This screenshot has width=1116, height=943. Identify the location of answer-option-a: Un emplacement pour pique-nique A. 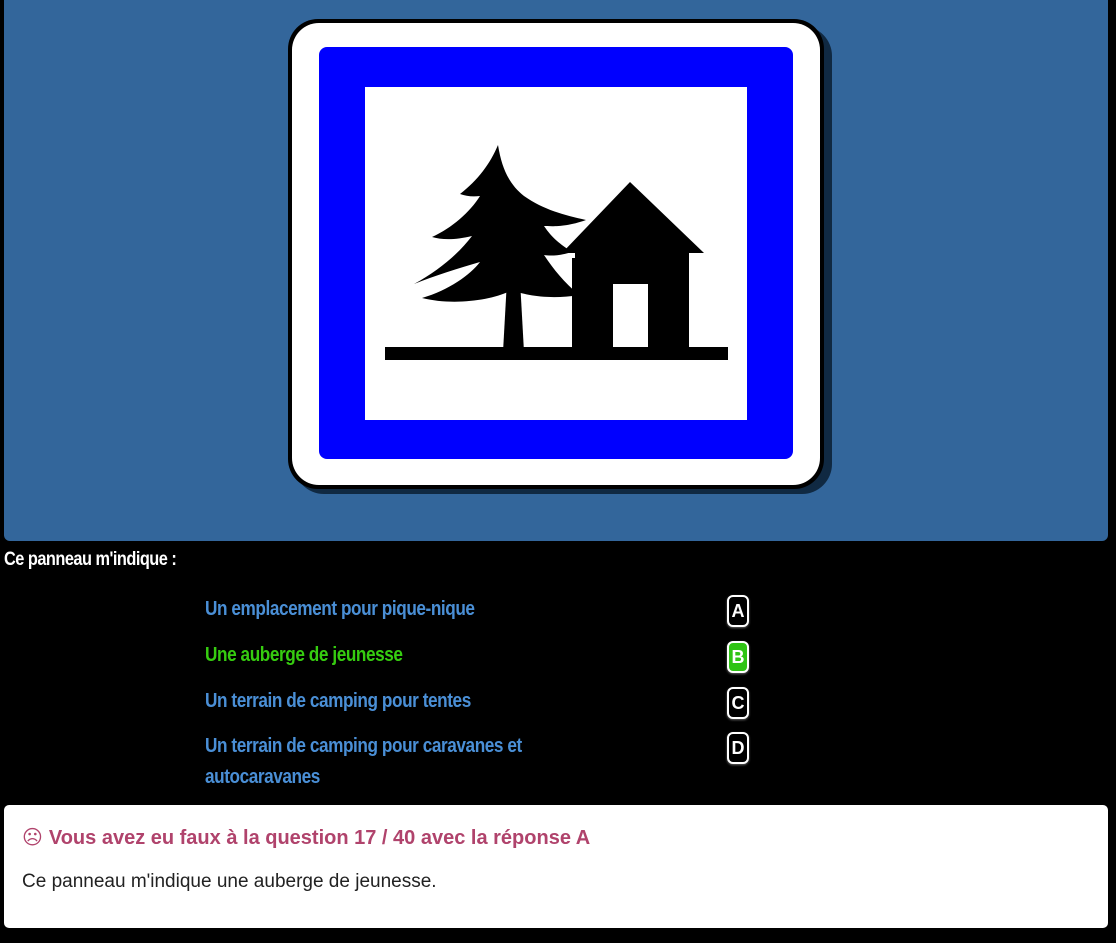
(485, 610).